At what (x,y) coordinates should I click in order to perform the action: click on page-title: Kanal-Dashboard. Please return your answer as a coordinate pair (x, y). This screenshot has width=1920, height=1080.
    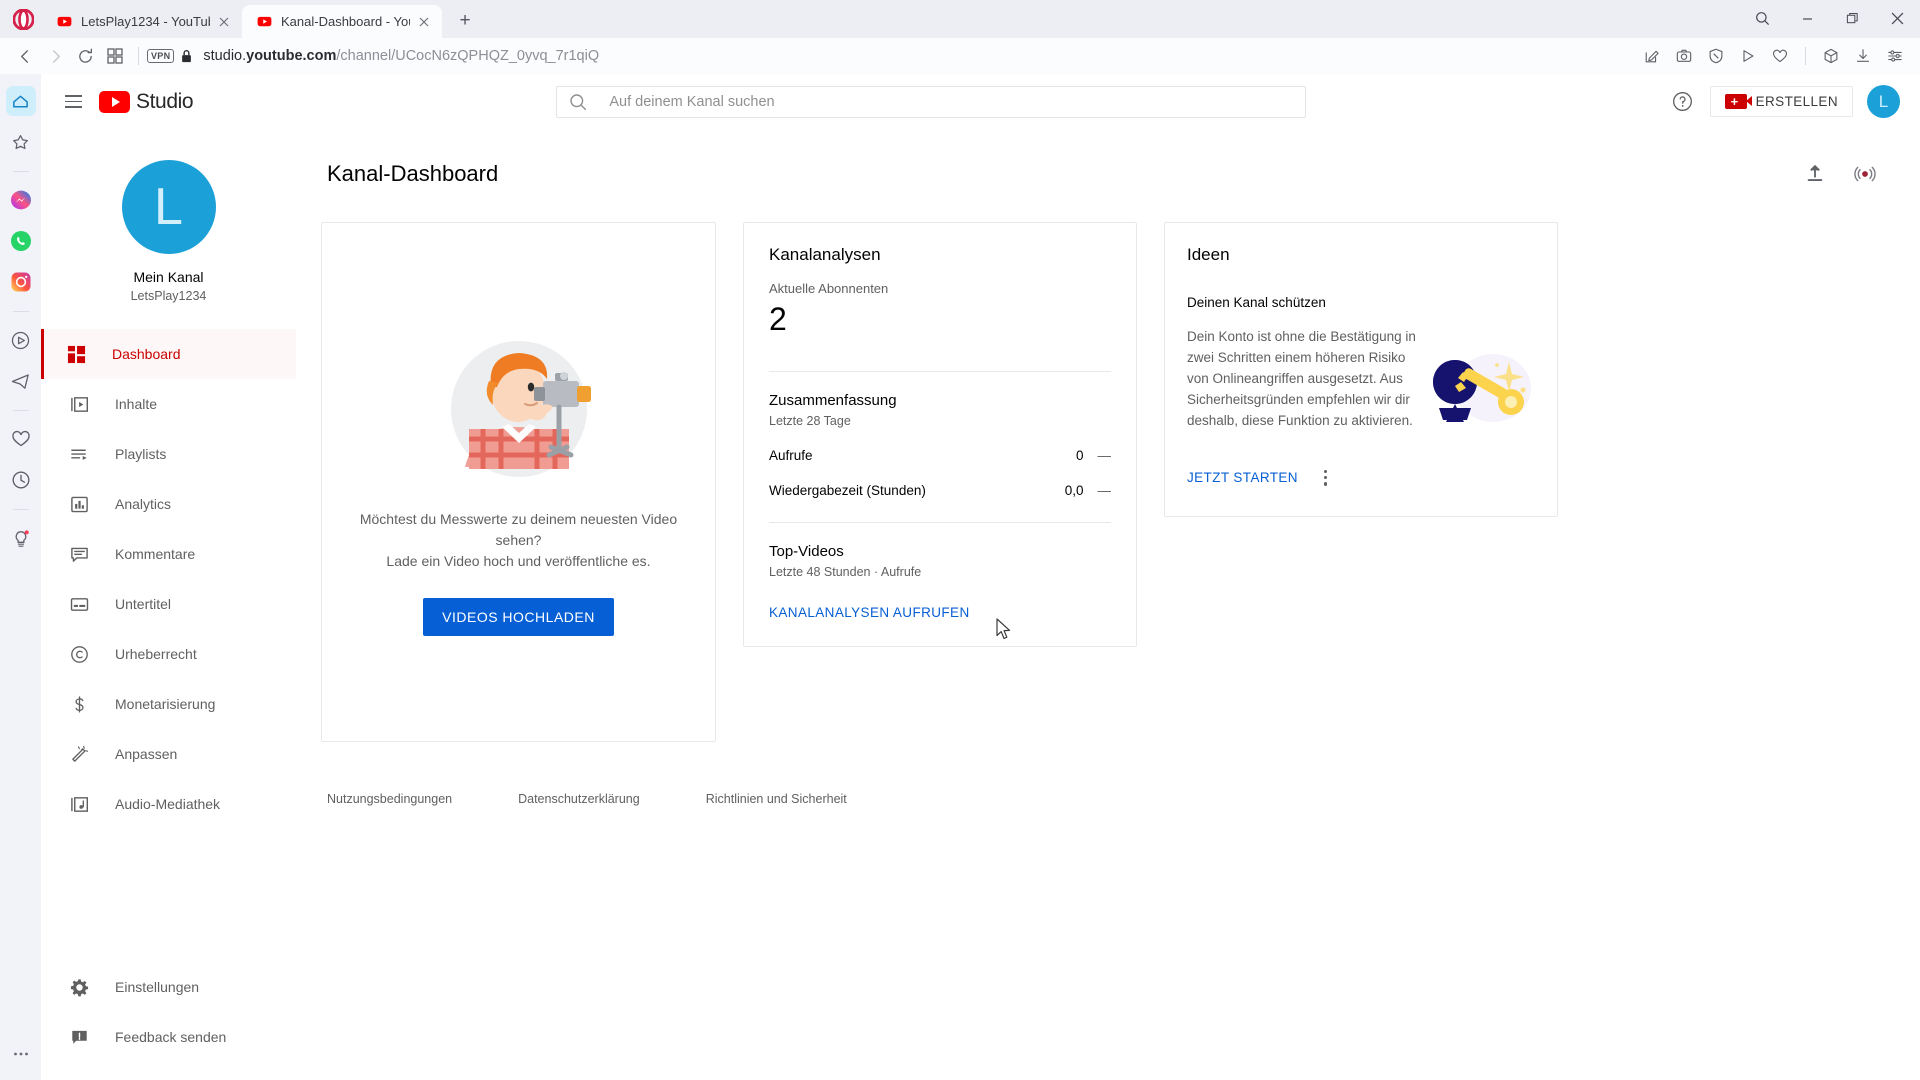
    Looking at the image, I should click on (413, 173).